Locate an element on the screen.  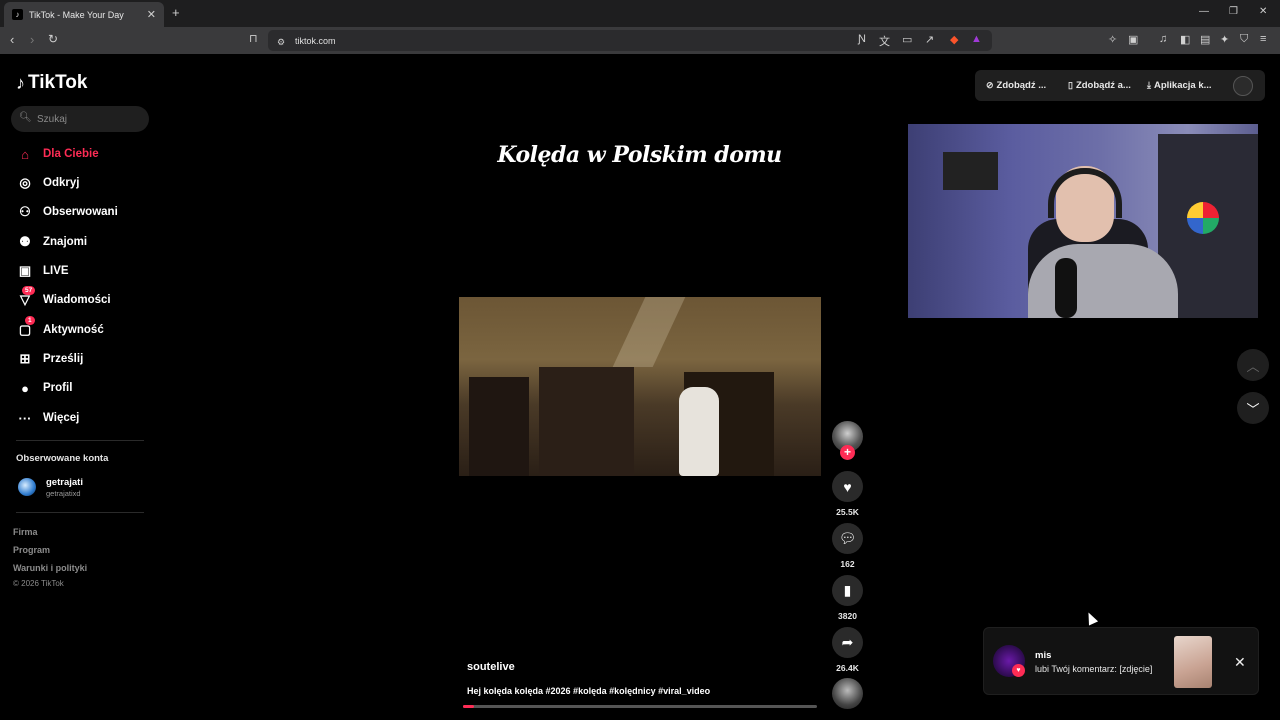
video-progress-bar is located at coordinates (640, 706).